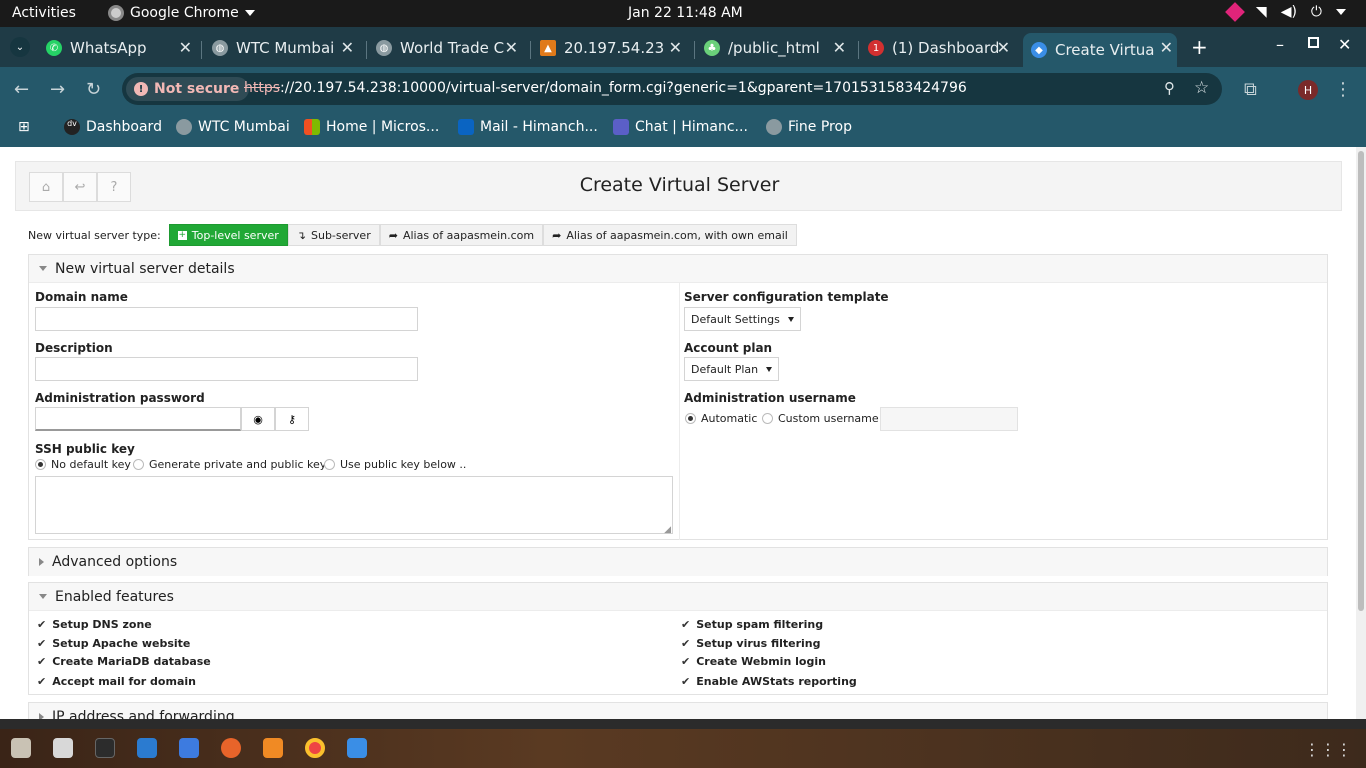  I want to click on ssh-key-textarea: ◢, so click(354, 505).